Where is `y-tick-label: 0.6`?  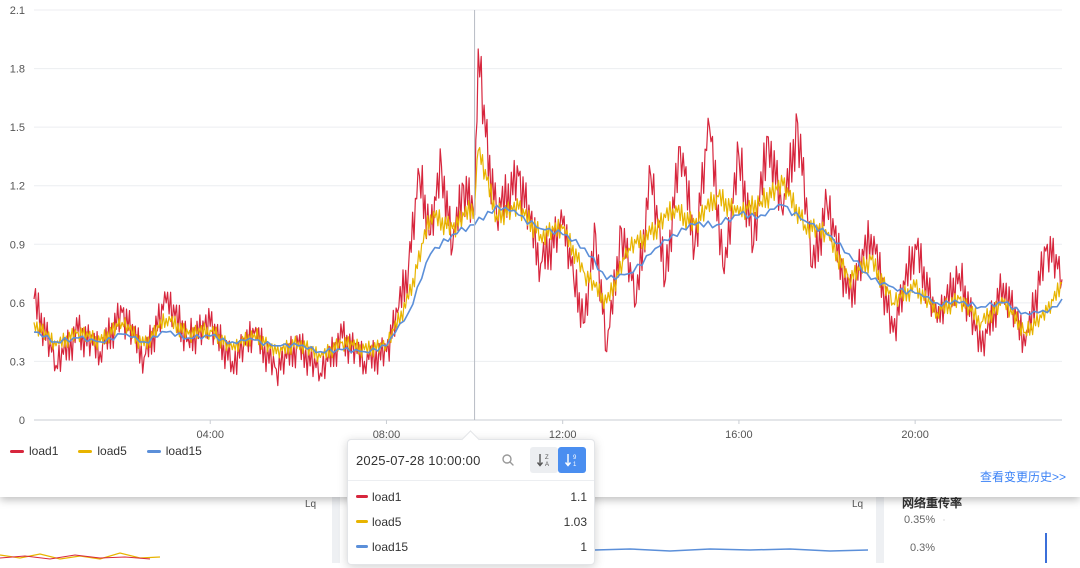 y-tick-label: 0.6 is located at coordinates (17, 304).